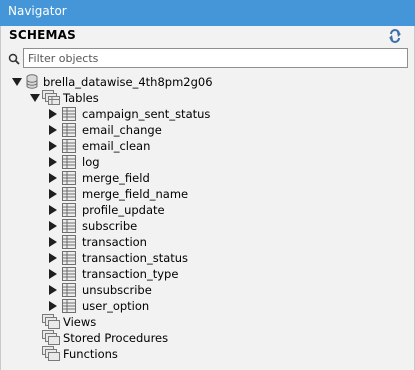  I want to click on table-row: merge_field_name, so click(208, 194).